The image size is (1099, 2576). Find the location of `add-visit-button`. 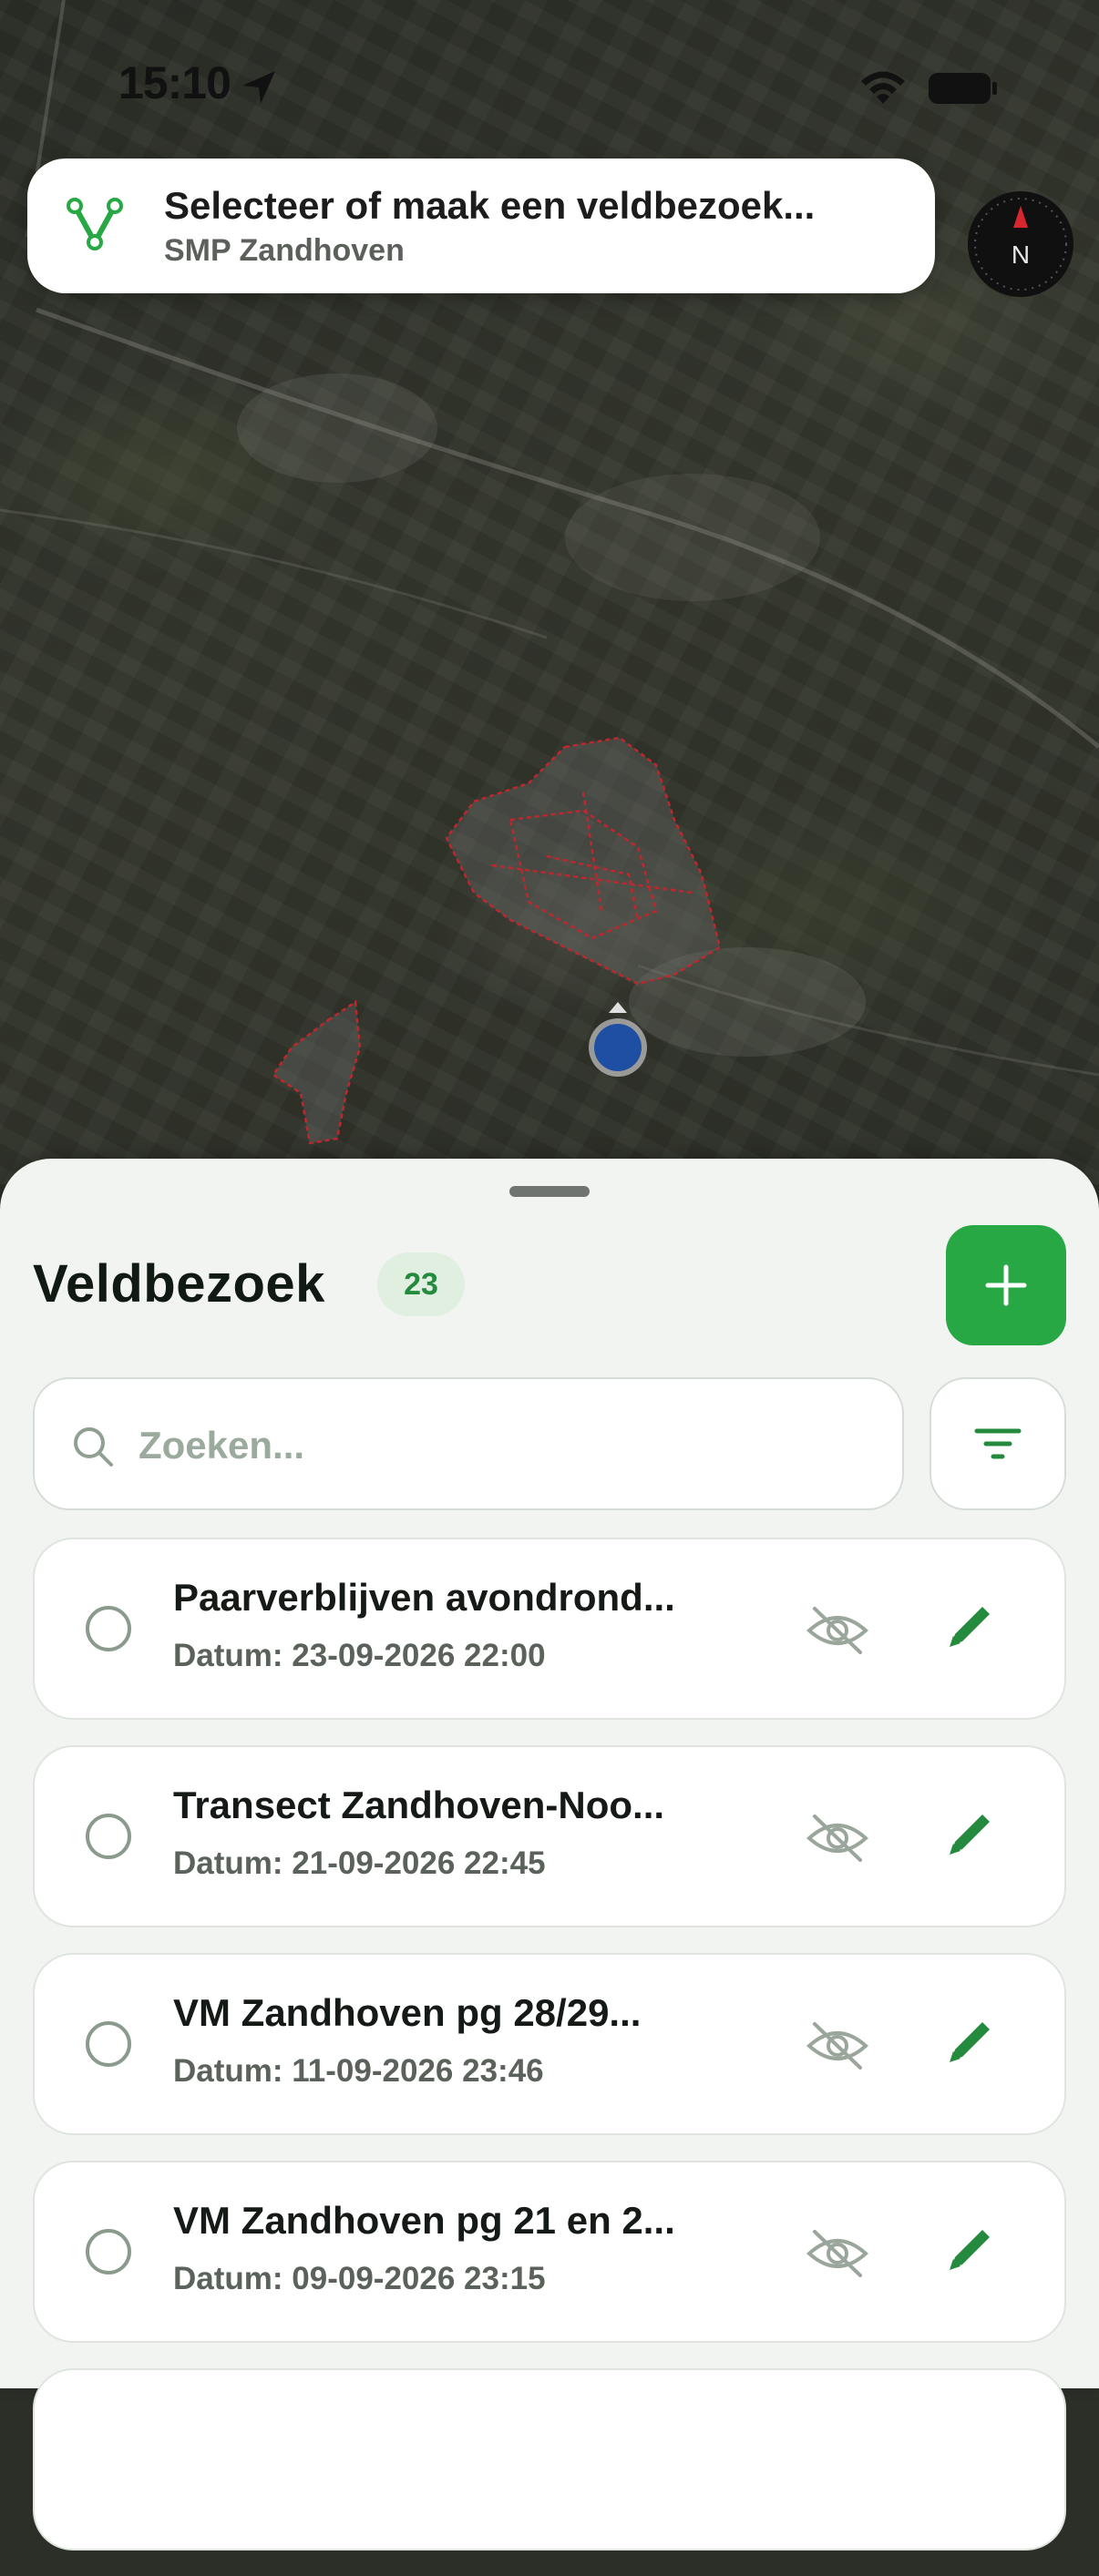

add-visit-button is located at coordinates (1006, 1285).